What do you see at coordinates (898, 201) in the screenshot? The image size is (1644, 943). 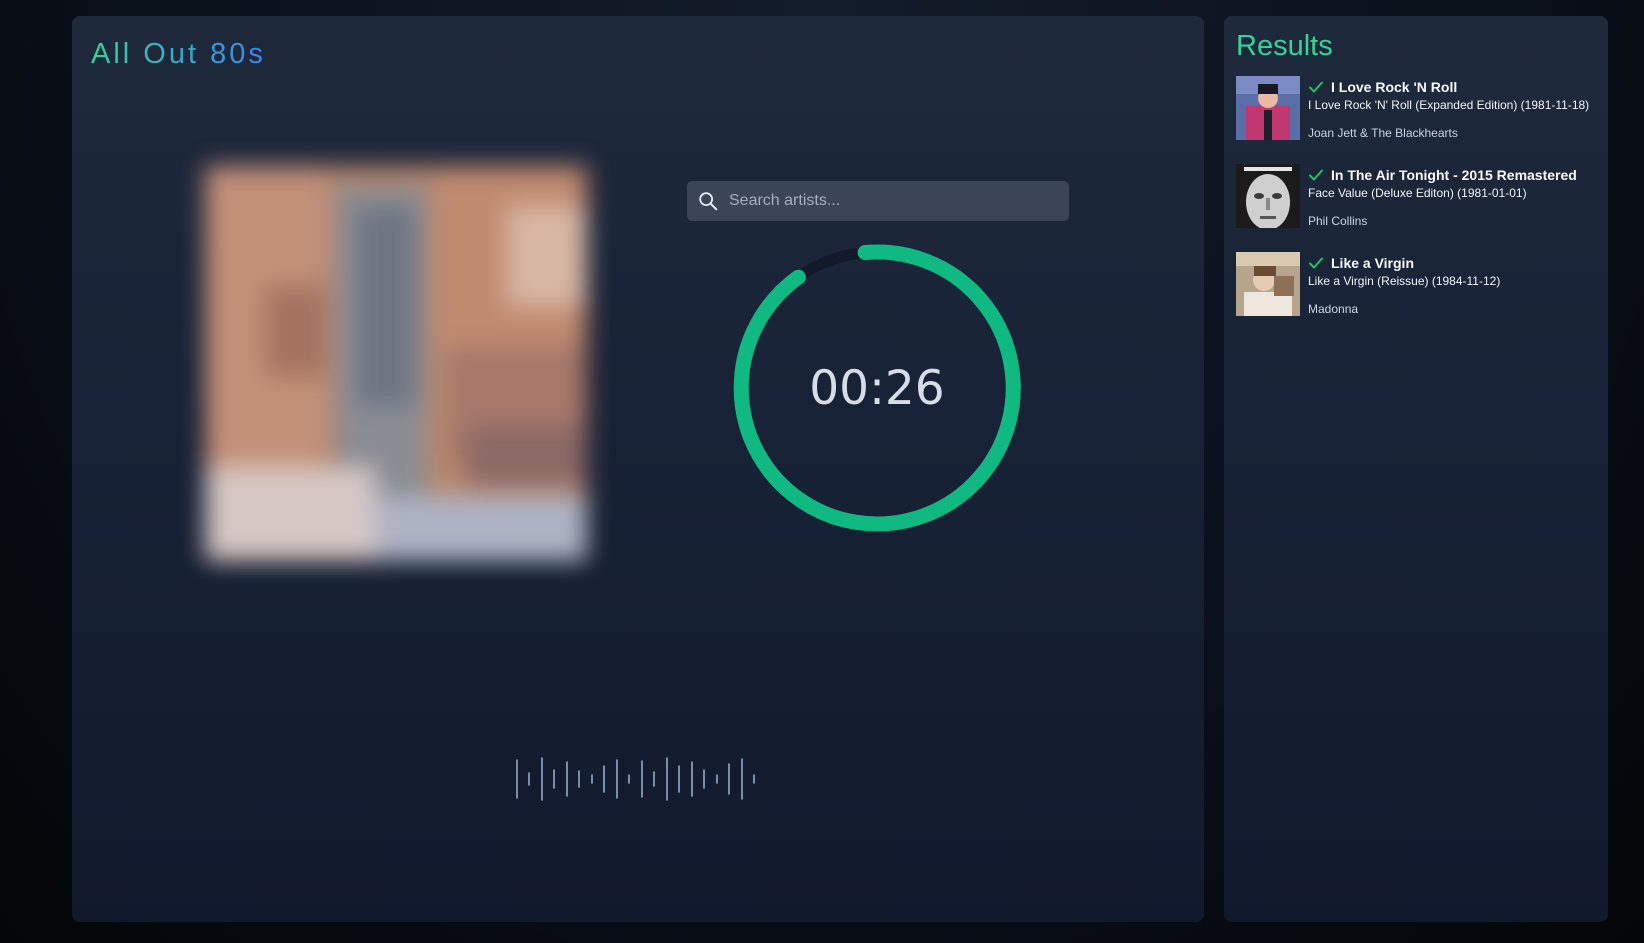 I see `artist-search-input` at bounding box center [898, 201].